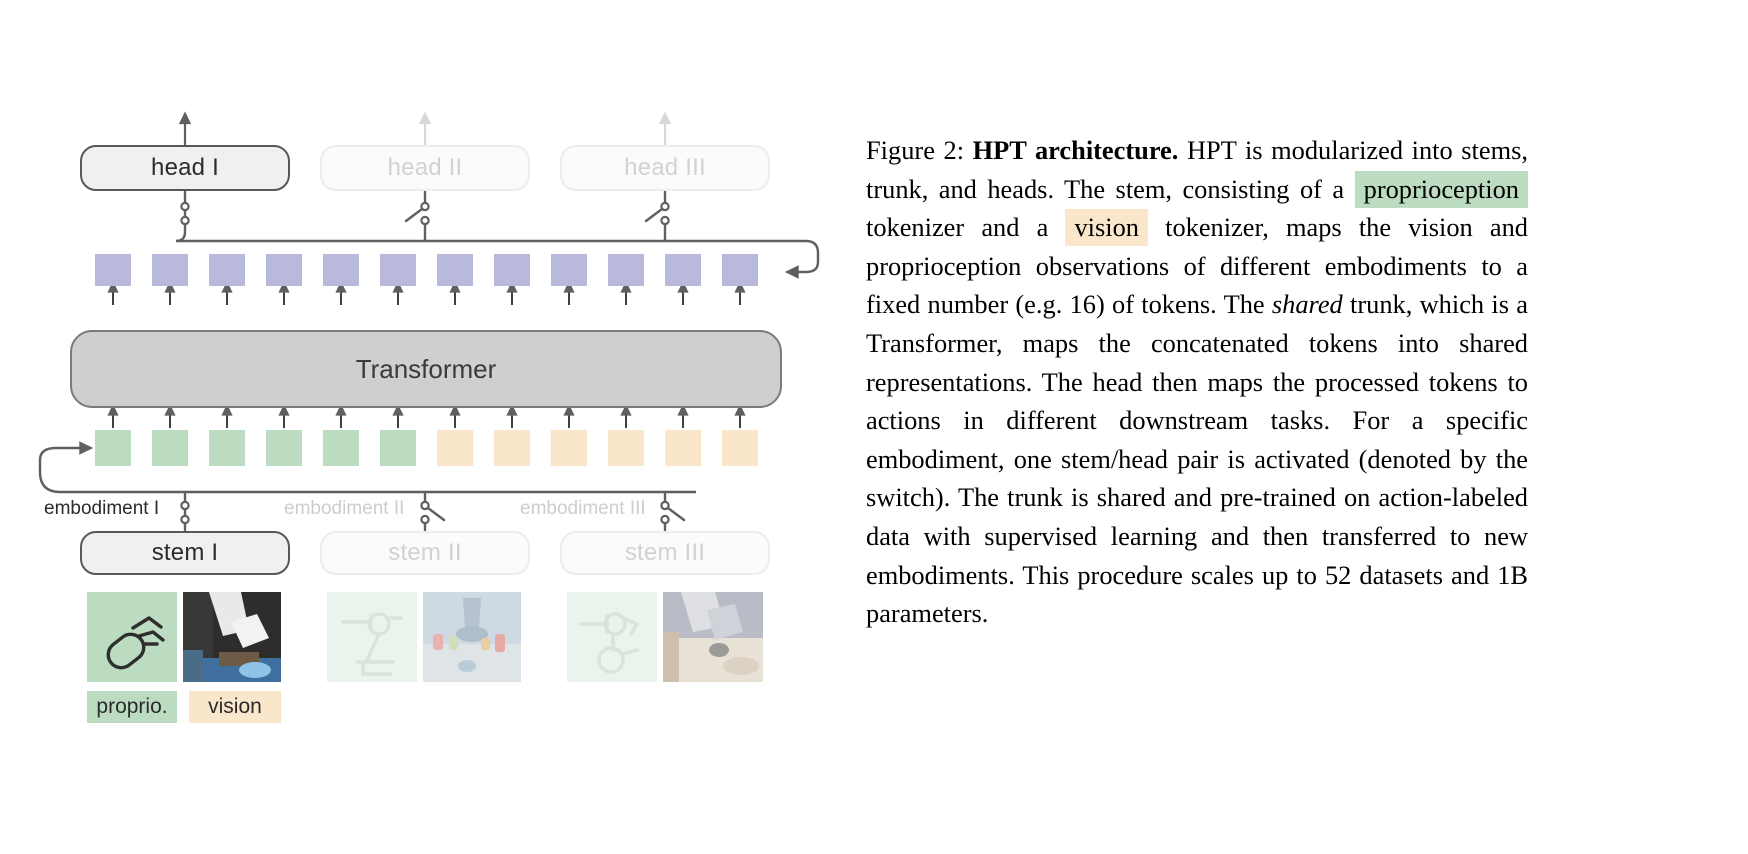 The image size is (1748, 854). I want to click on stem-box-2: stem II, so click(425, 553).